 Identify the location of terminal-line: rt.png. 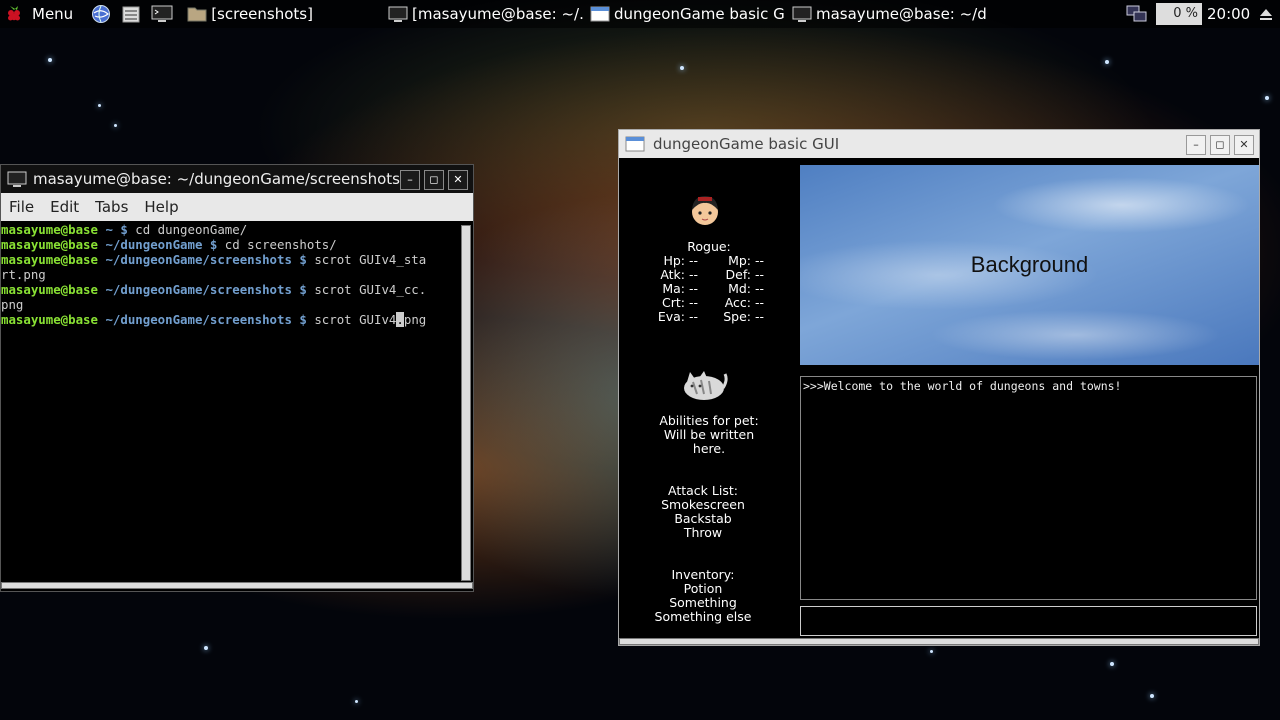
(230, 274).